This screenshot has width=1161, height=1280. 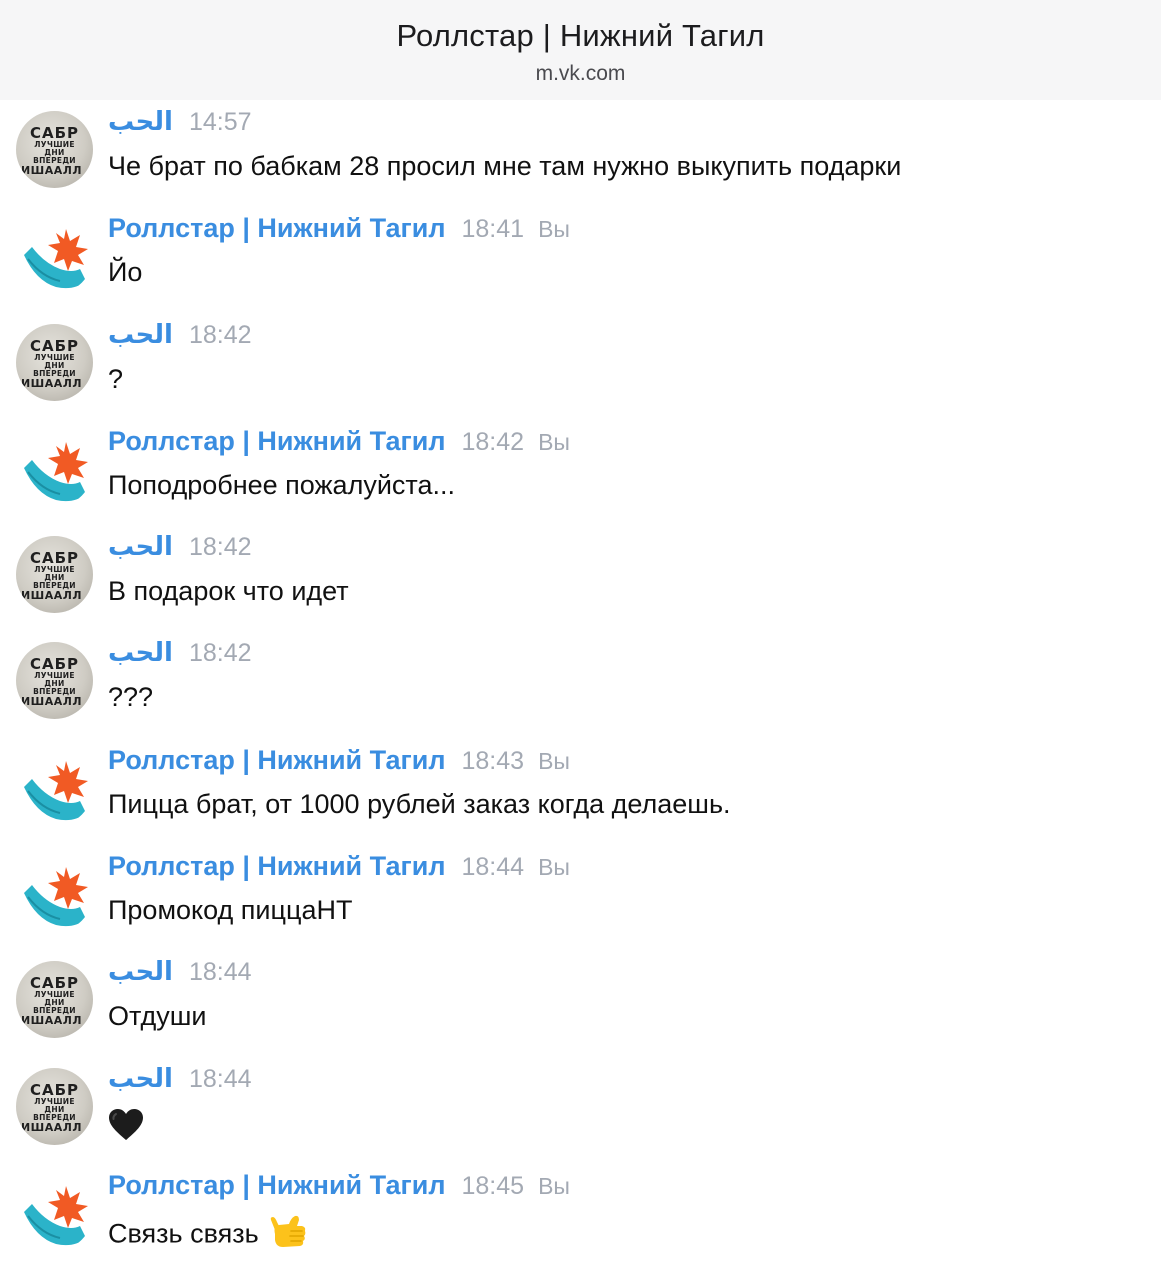 I want to click on message-time: 18:45, so click(x=493, y=1185).